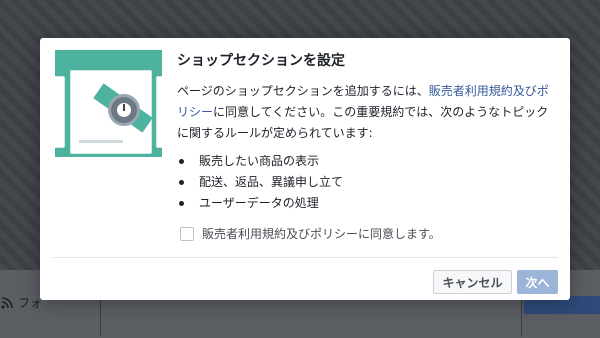 The width and height of the screenshot is (600, 338). What do you see at coordinates (124, 110) in the screenshot?
I see `watch-icon` at bounding box center [124, 110].